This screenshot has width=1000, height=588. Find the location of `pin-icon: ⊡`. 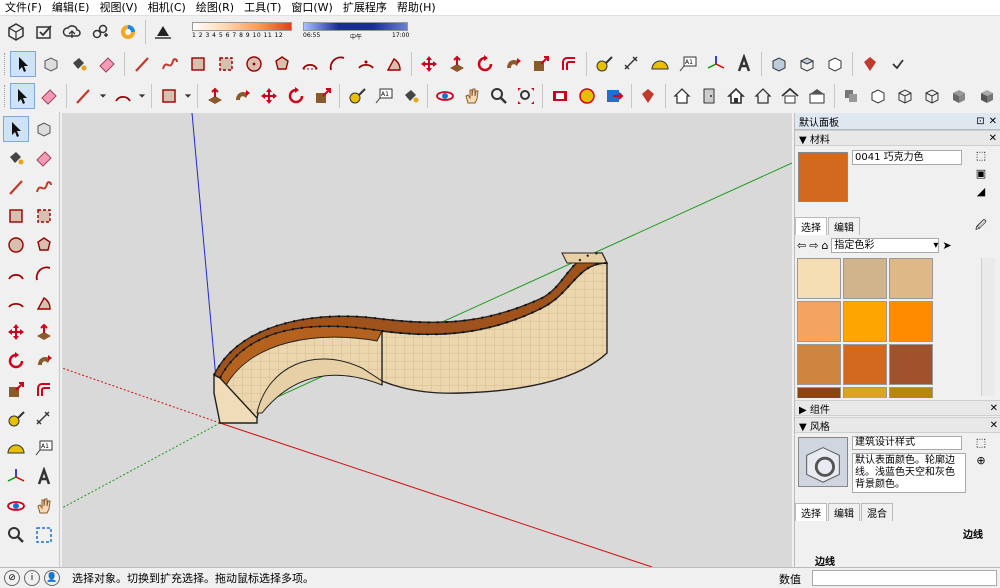

pin-icon: ⊡ is located at coordinates (980, 121).